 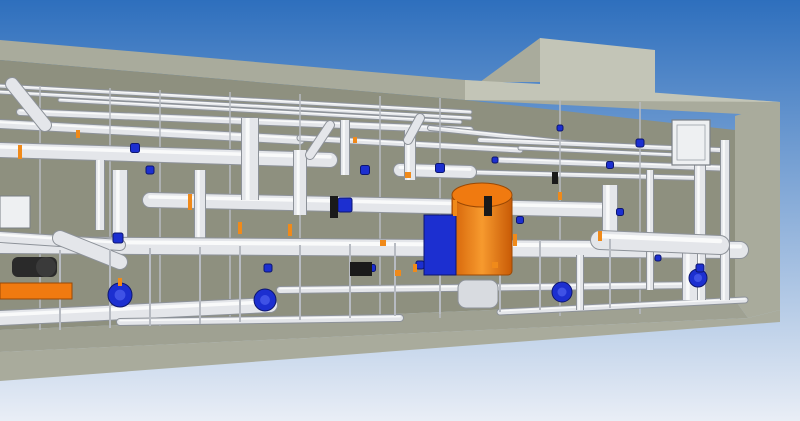 I want to click on heat-exchanger-plates, so click(x=440, y=245).